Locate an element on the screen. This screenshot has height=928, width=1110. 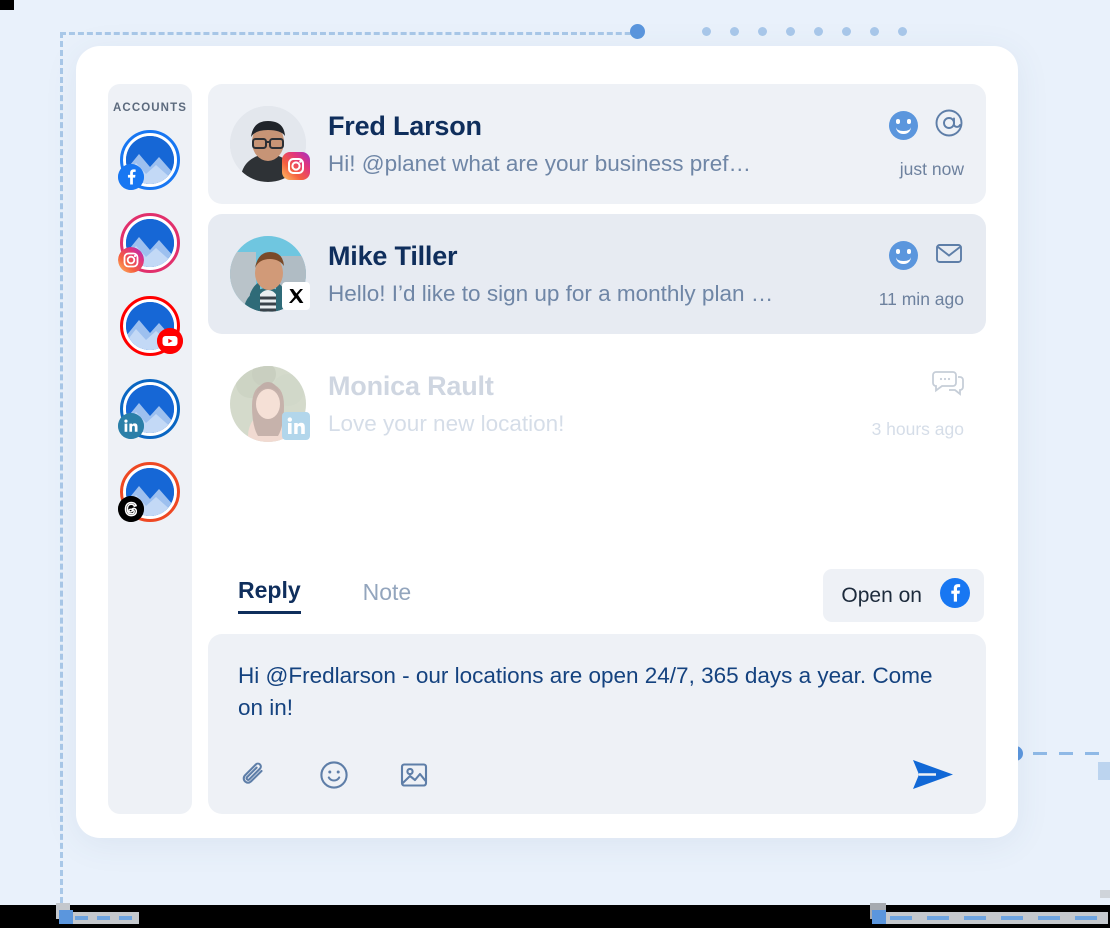
decoration-dashed-line is located at coordinates (1071, 753).